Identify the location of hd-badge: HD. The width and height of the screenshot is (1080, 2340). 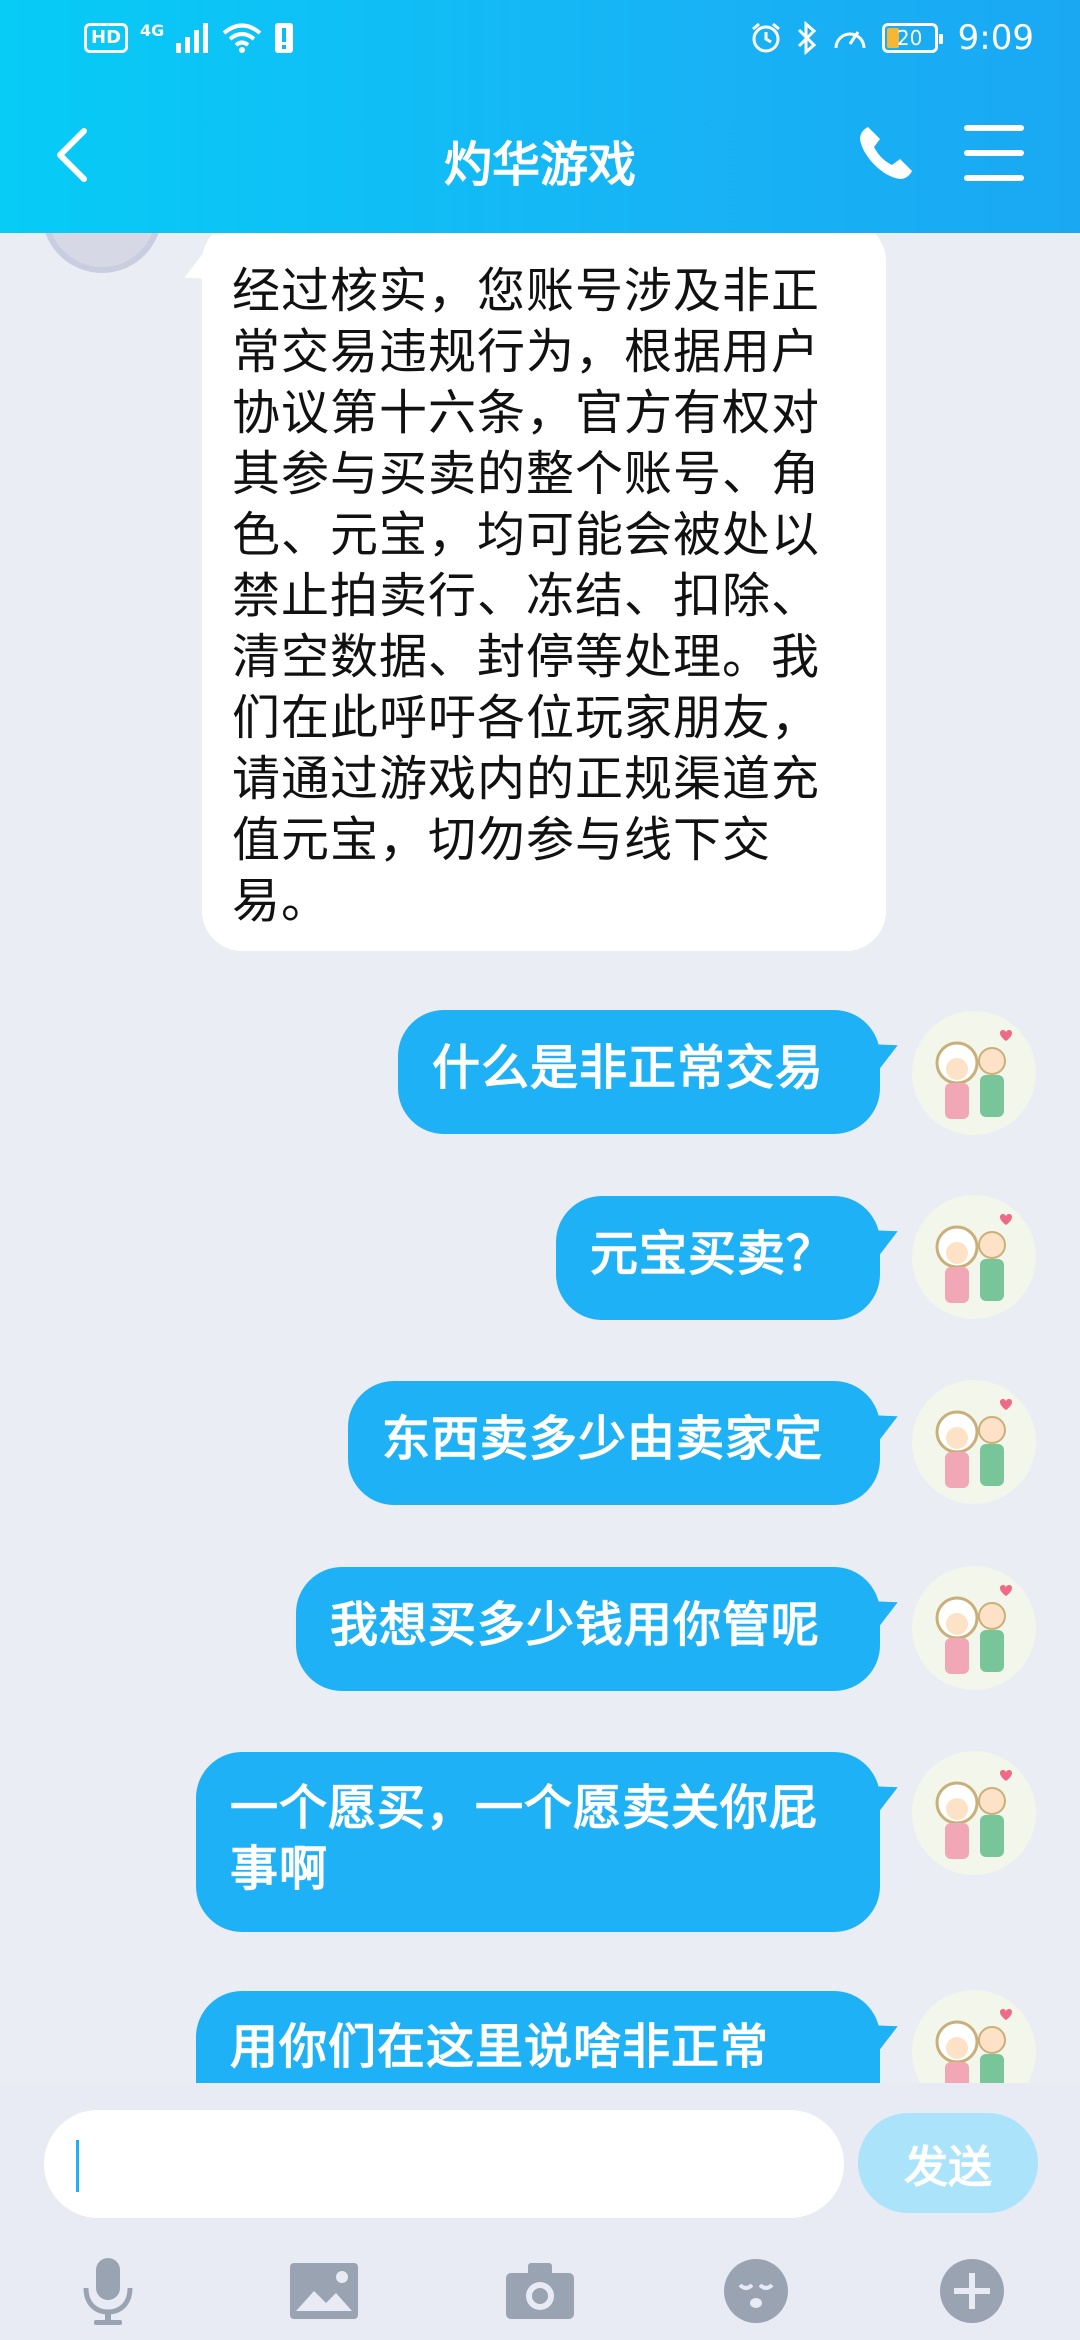
(106, 38).